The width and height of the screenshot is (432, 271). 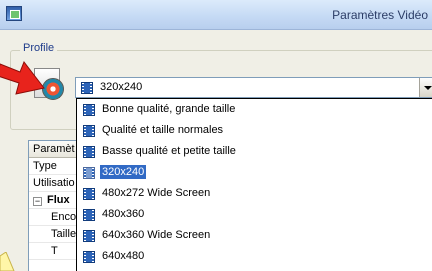 What do you see at coordinates (22, 77) in the screenshot?
I see `red-arrow-icon` at bounding box center [22, 77].